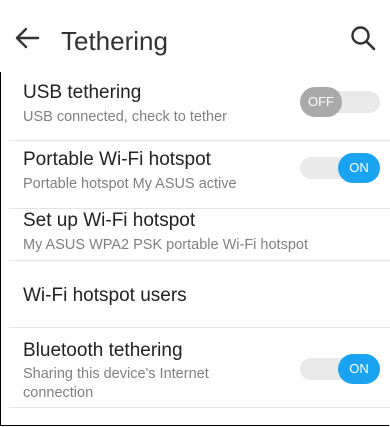  Describe the element at coordinates (82, 92) in the screenshot. I see `row-title: USB tethering` at that location.